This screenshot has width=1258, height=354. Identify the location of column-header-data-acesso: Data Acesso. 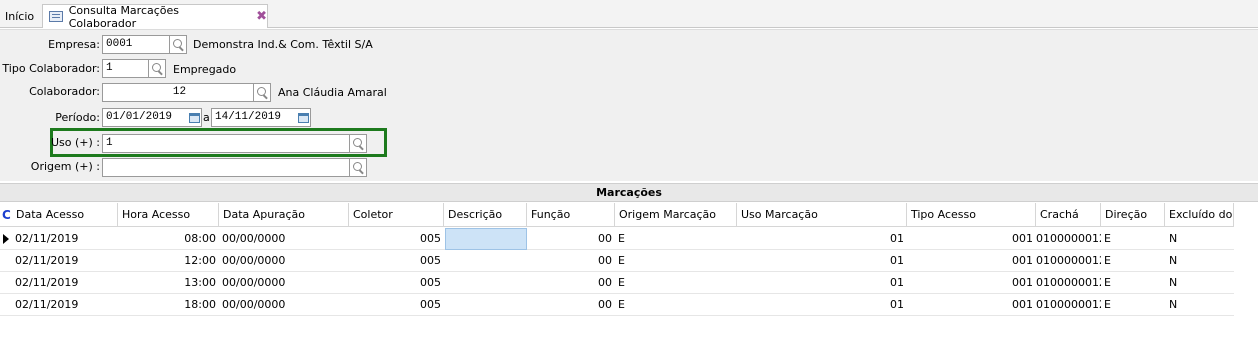
(65, 215).